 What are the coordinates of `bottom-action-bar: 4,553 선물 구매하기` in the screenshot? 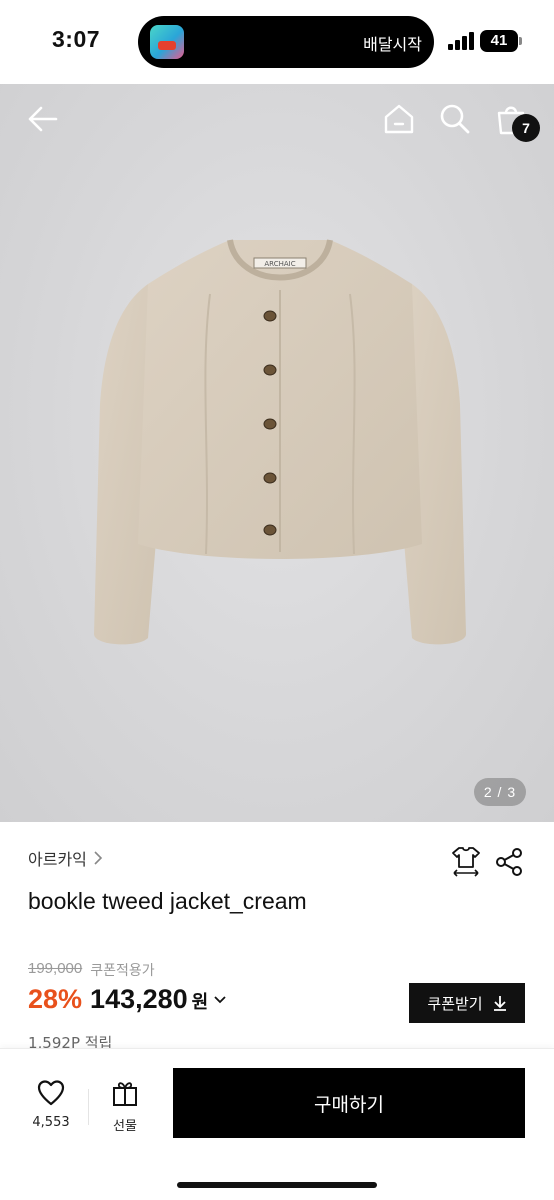 It's located at (277, 1124).